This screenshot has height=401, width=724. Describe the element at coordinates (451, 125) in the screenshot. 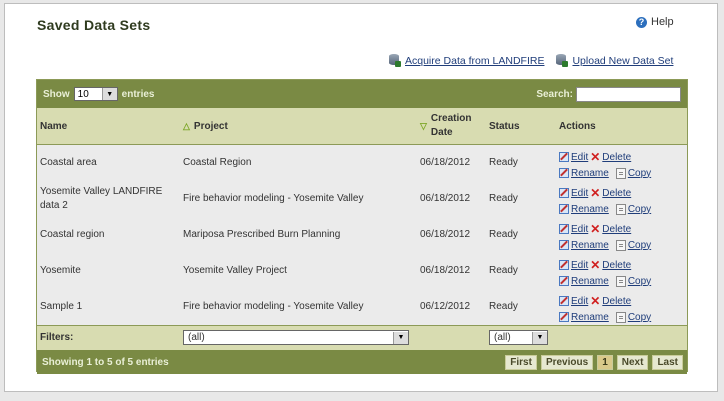

I see `column-creation-date-label: Creation Date` at that location.